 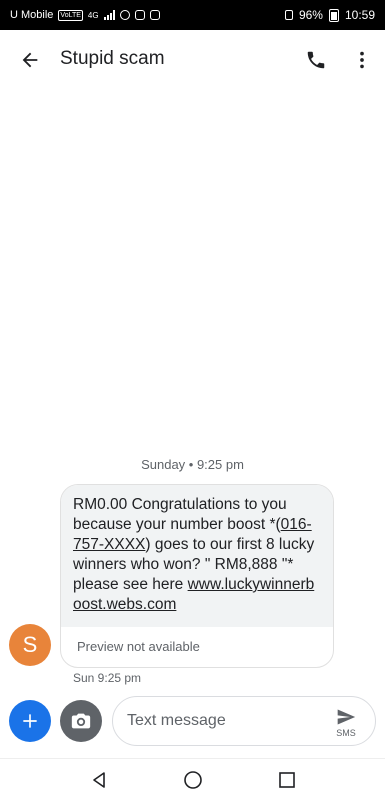 I want to click on camera-icon, so click(x=81, y=721).